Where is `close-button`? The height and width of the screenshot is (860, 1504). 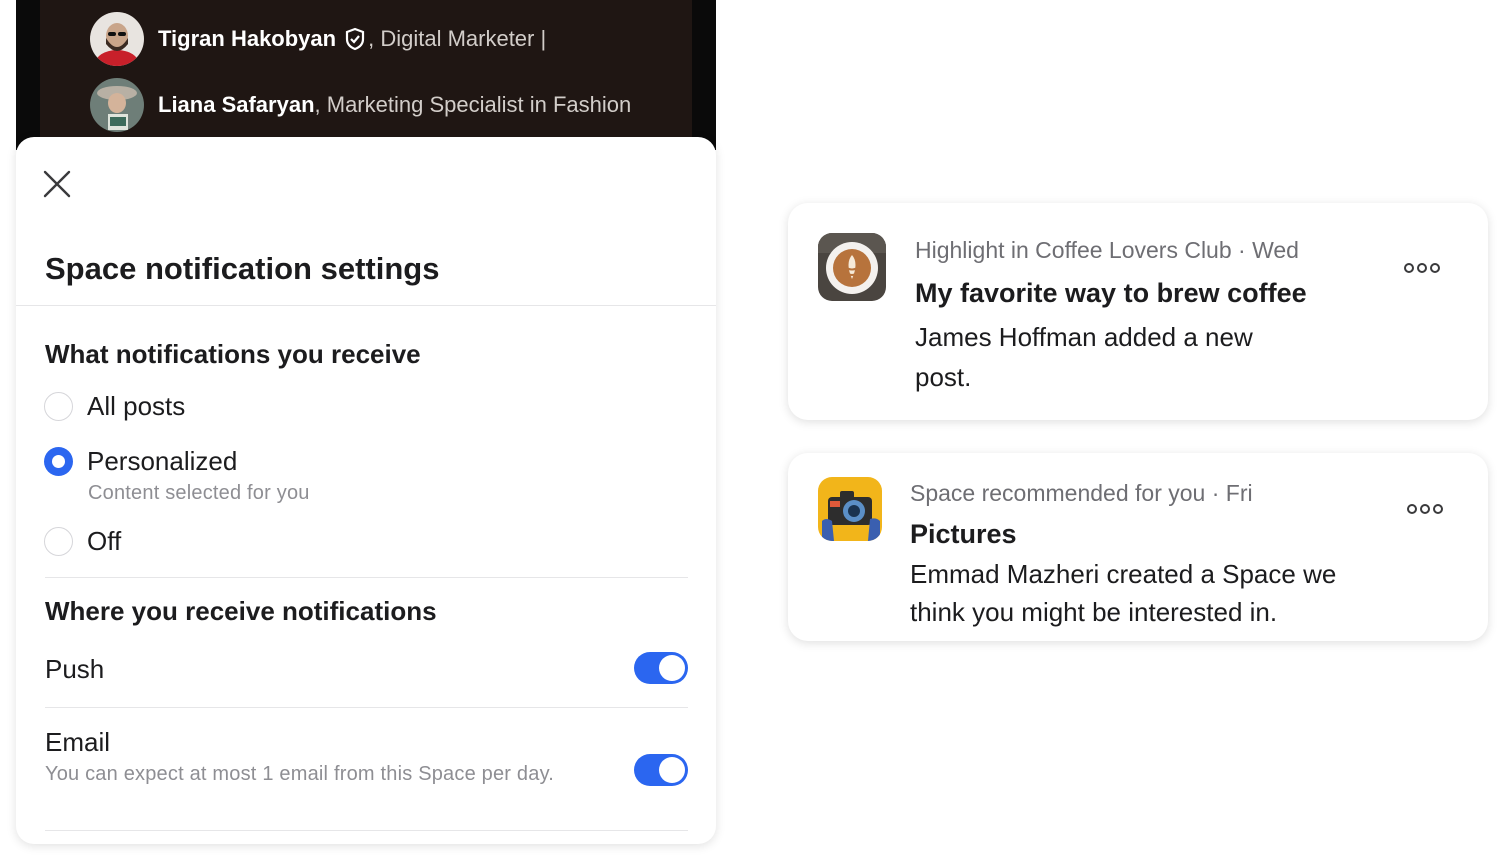
close-button is located at coordinates (57, 184).